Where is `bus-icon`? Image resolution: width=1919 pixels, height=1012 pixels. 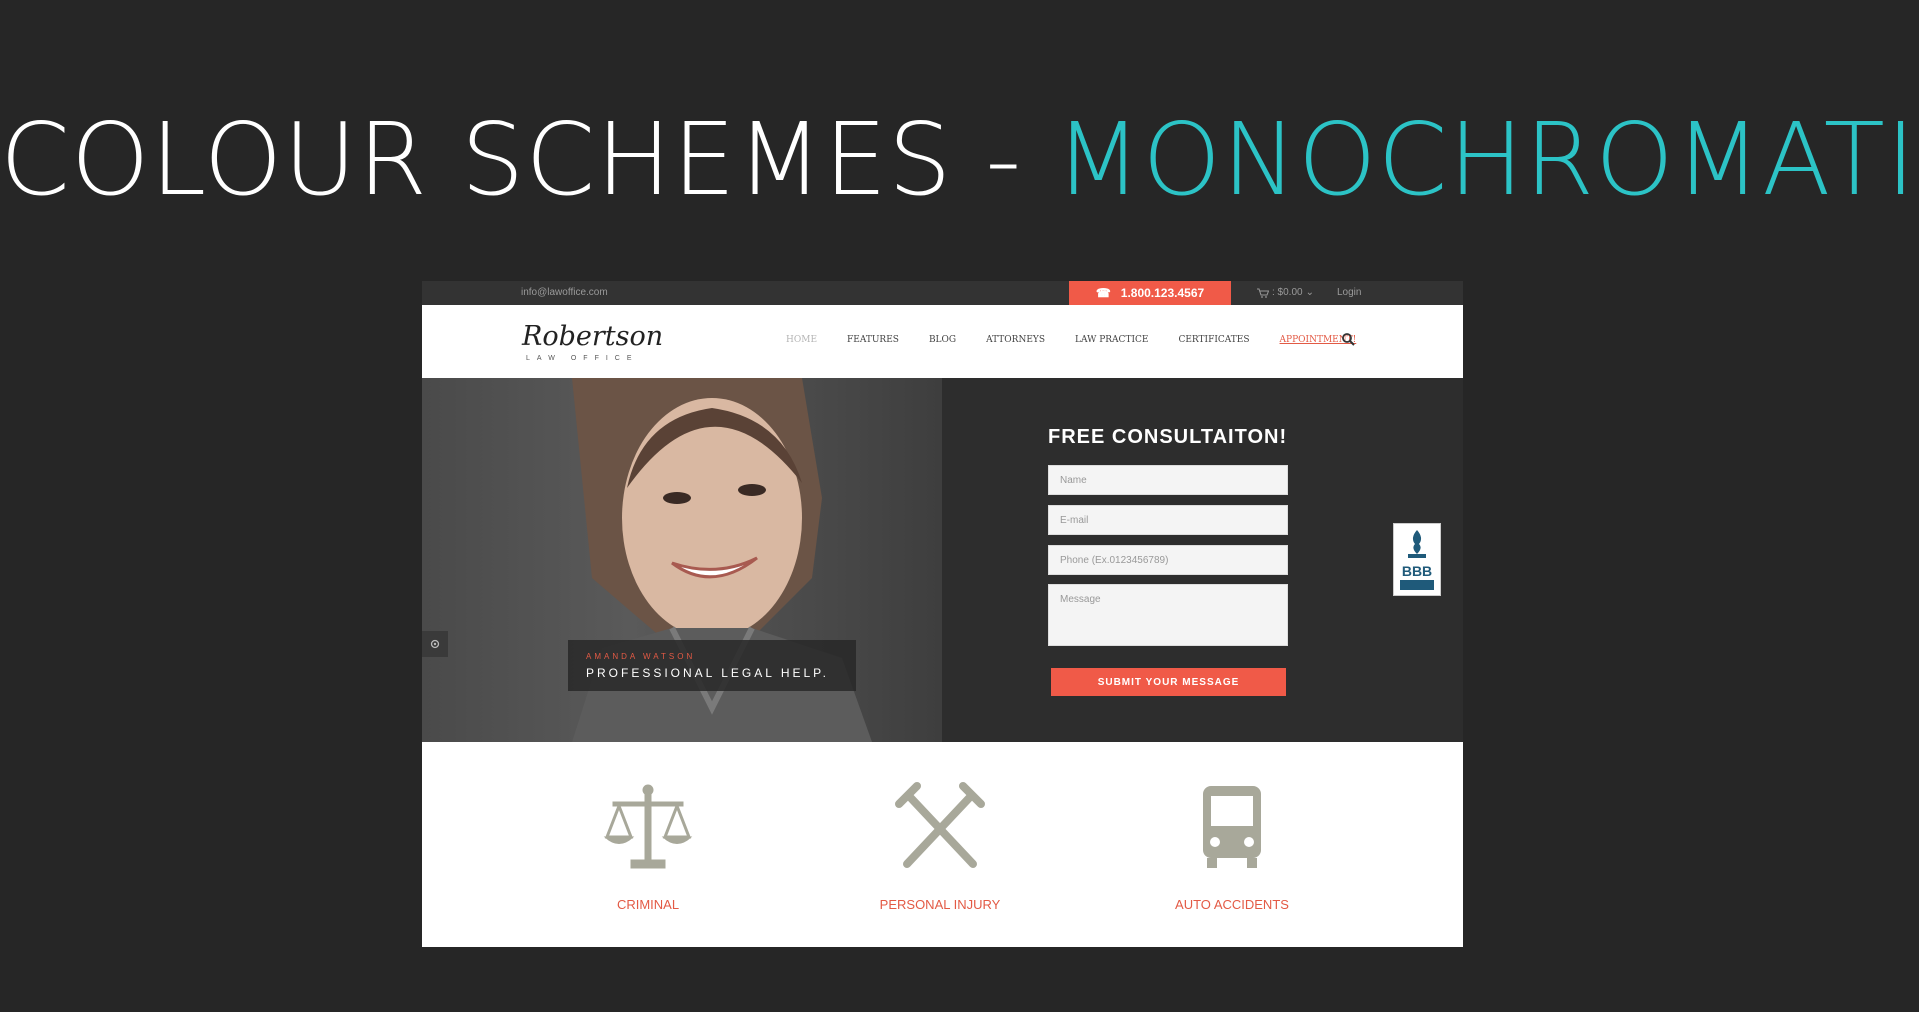 bus-icon is located at coordinates (1232, 827).